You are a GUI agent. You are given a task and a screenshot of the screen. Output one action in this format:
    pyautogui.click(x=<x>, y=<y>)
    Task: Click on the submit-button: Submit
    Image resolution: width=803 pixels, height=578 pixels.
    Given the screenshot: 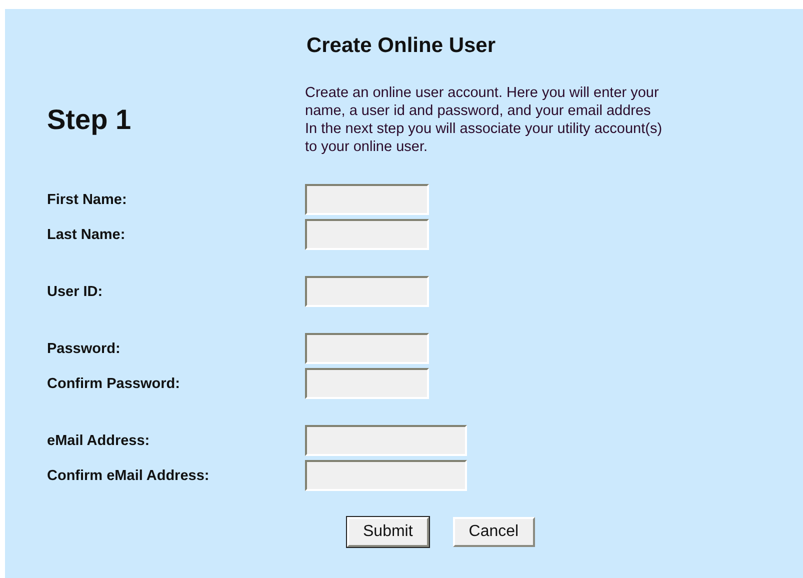 What is the action you would take?
    pyautogui.click(x=388, y=532)
    